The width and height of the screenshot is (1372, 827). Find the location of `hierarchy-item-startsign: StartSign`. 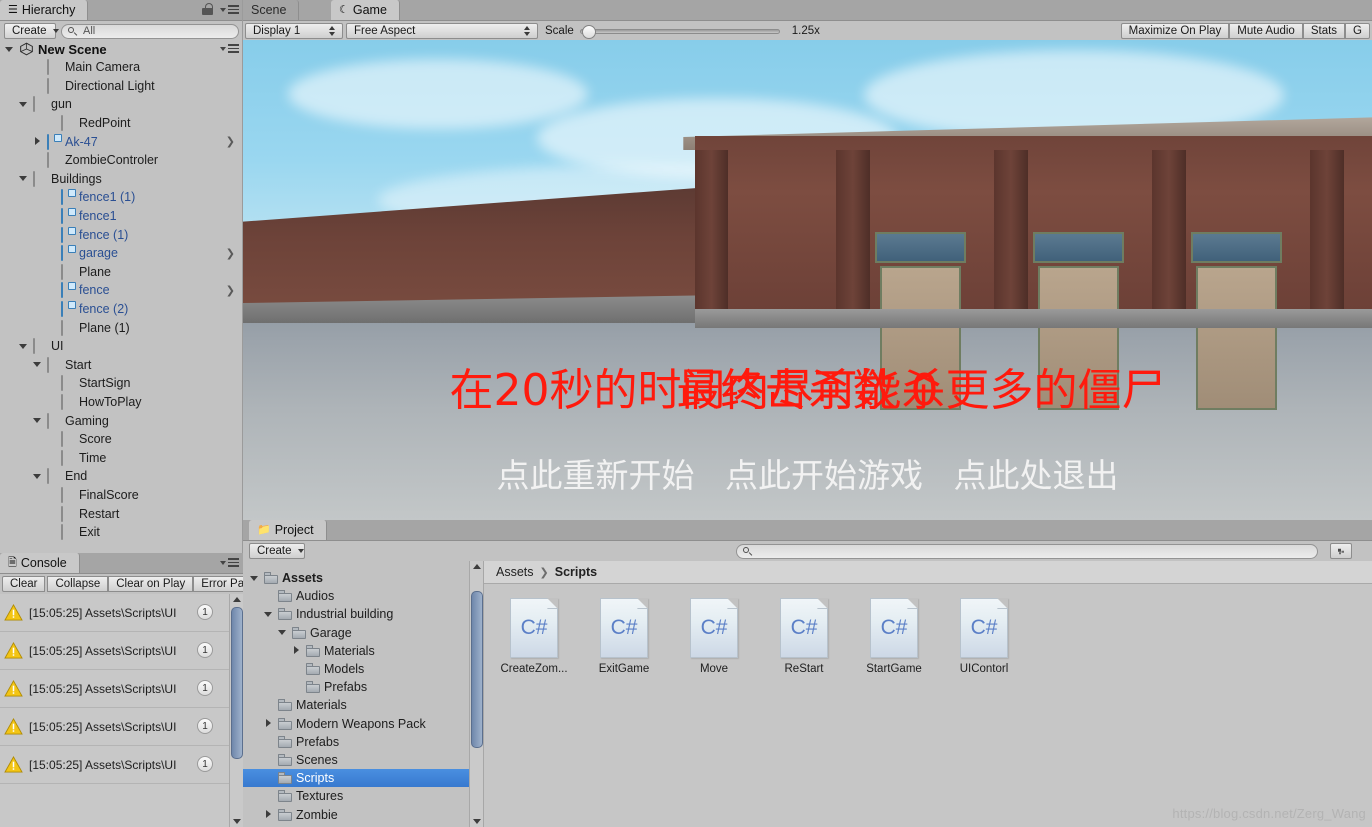

hierarchy-item-startsign: StartSign is located at coordinates (121, 383).